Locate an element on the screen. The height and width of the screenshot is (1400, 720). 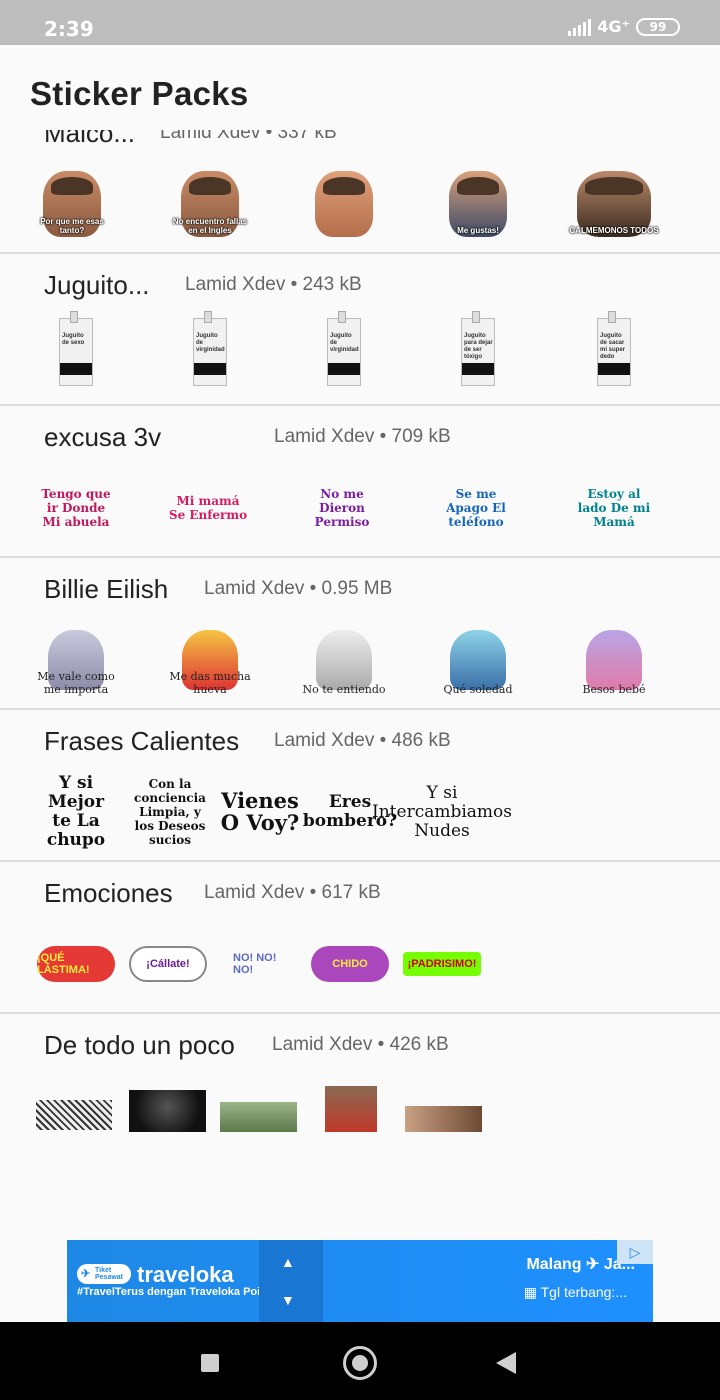
pack-meta: Lamid Xdev • 617 kB is located at coordinates (292, 892).